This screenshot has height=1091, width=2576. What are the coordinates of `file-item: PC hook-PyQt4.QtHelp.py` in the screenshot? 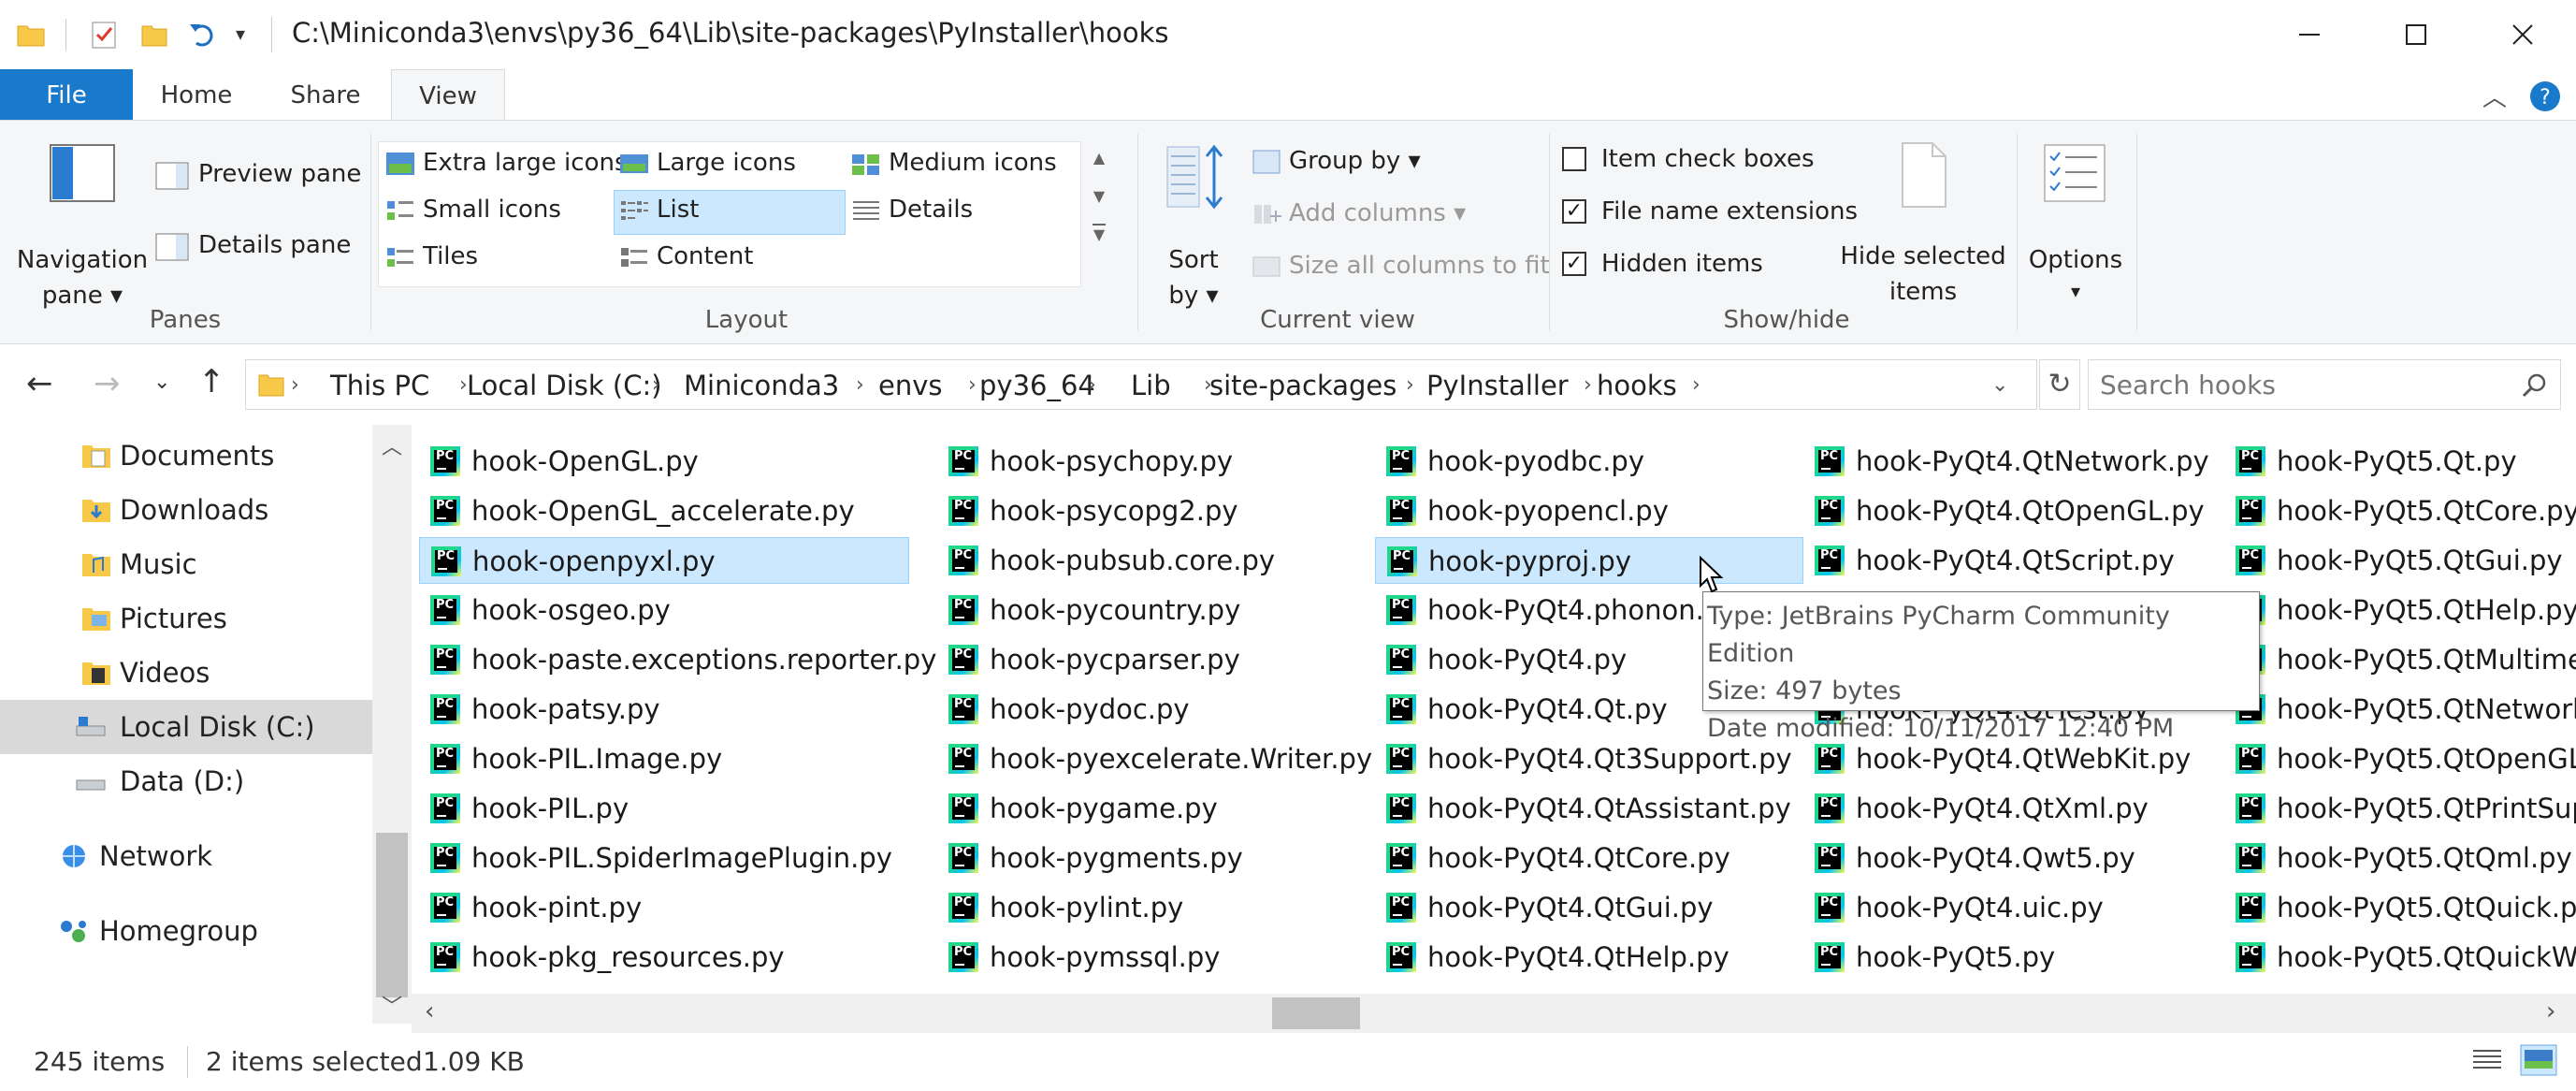 It's located at (1589, 957).